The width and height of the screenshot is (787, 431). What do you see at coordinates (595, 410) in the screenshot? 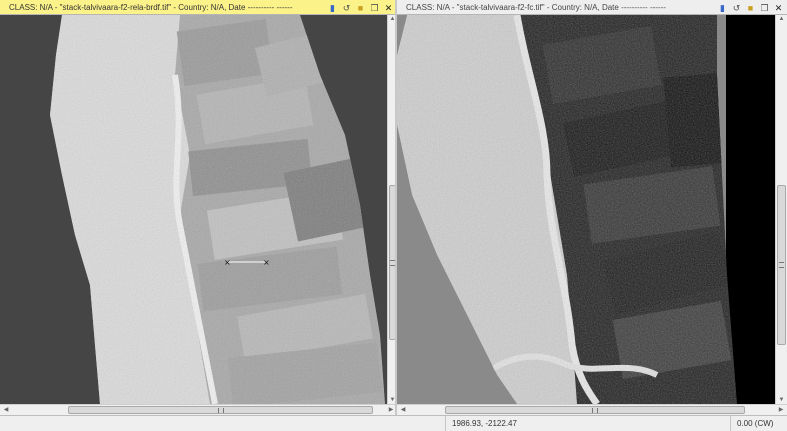
I see `right-horizontal-scroll-thumb` at bounding box center [595, 410].